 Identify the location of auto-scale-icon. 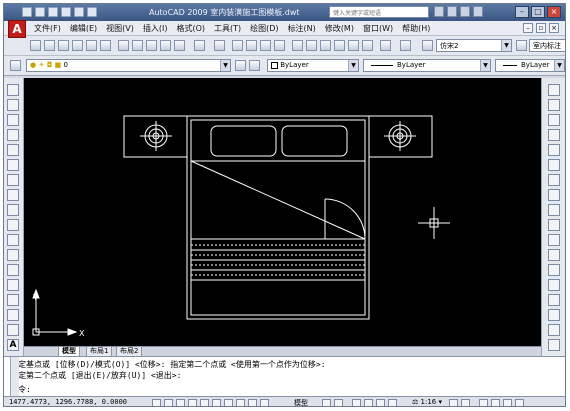
(465, 402).